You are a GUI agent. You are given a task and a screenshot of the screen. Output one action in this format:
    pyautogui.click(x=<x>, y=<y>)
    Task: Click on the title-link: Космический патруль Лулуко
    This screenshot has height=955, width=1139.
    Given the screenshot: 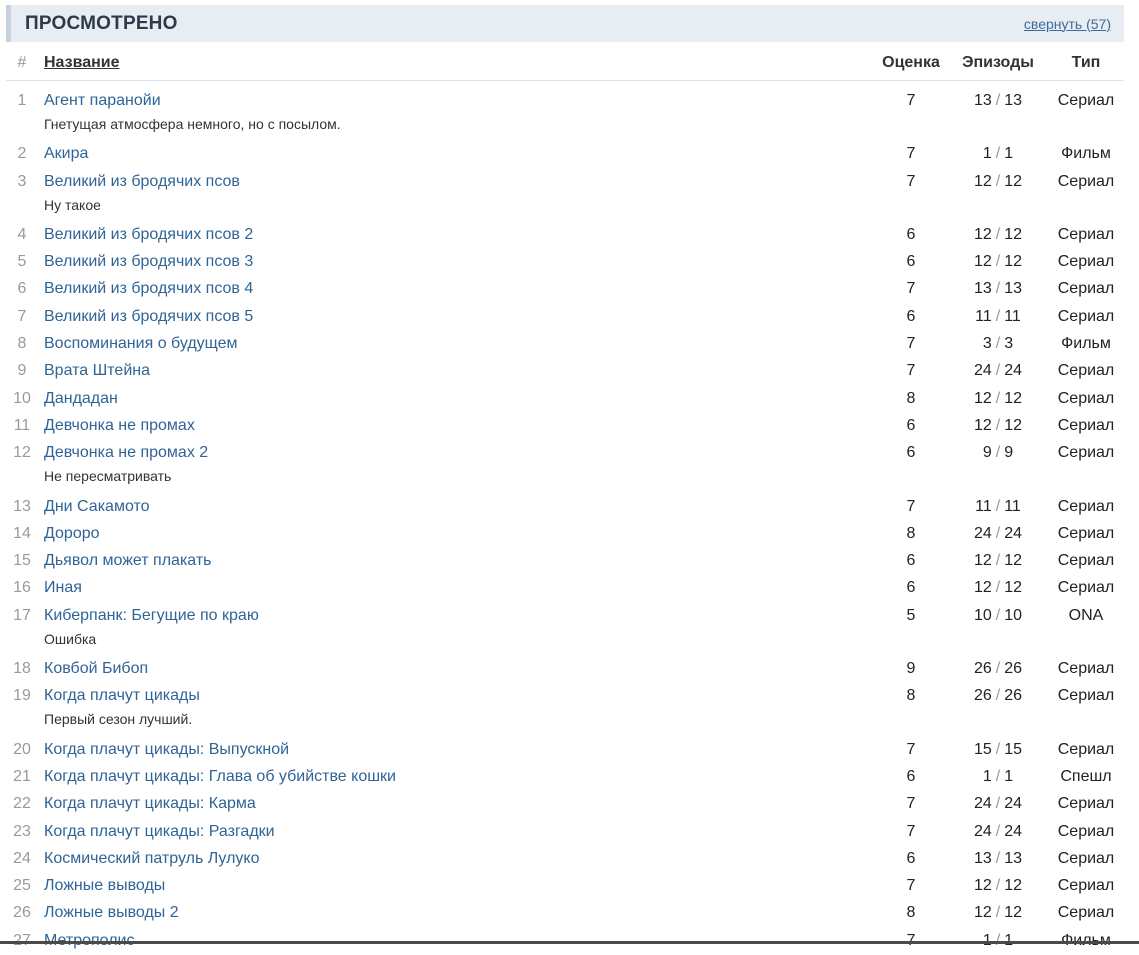 What is the action you would take?
    pyautogui.click(x=462, y=859)
    